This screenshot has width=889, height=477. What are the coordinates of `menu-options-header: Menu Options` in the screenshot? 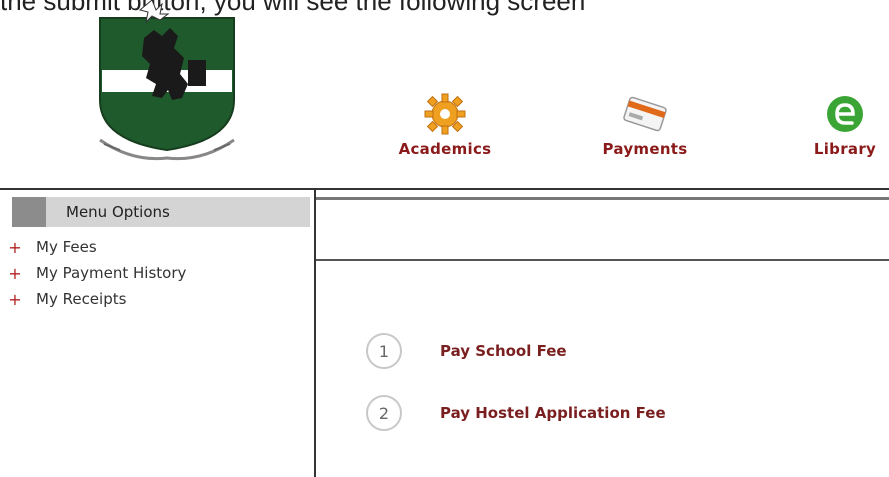 It's located at (161, 212).